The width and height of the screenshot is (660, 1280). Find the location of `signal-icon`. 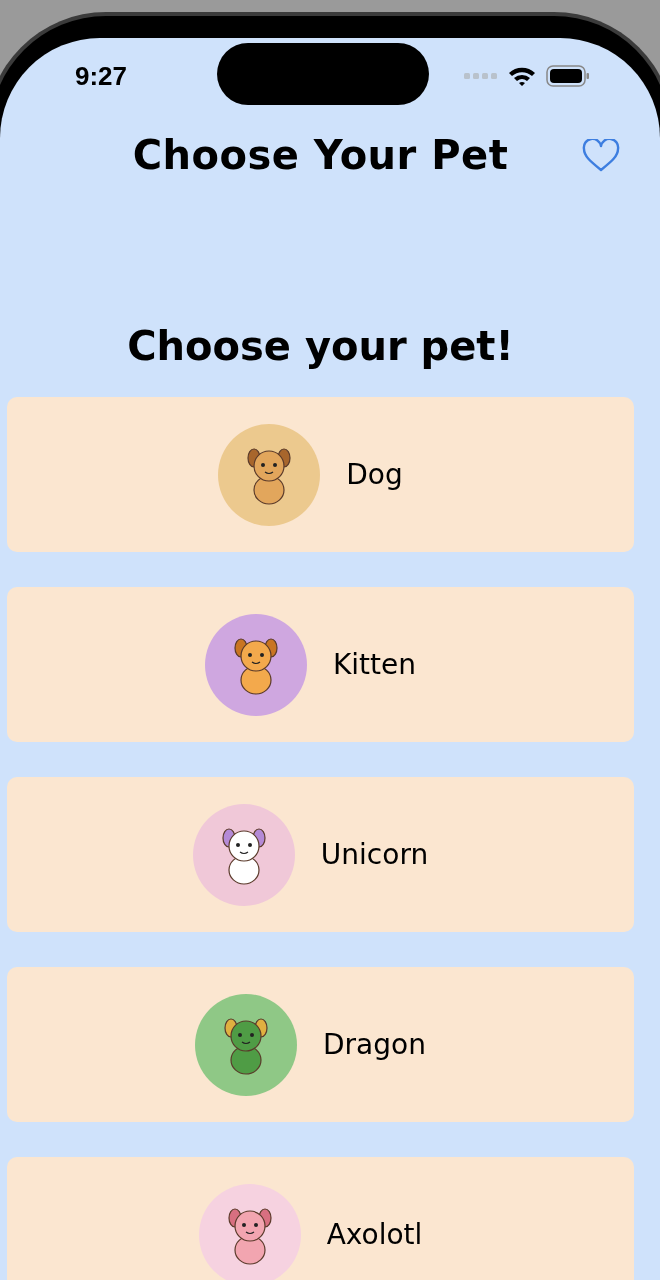

signal-icon is located at coordinates (481, 76).